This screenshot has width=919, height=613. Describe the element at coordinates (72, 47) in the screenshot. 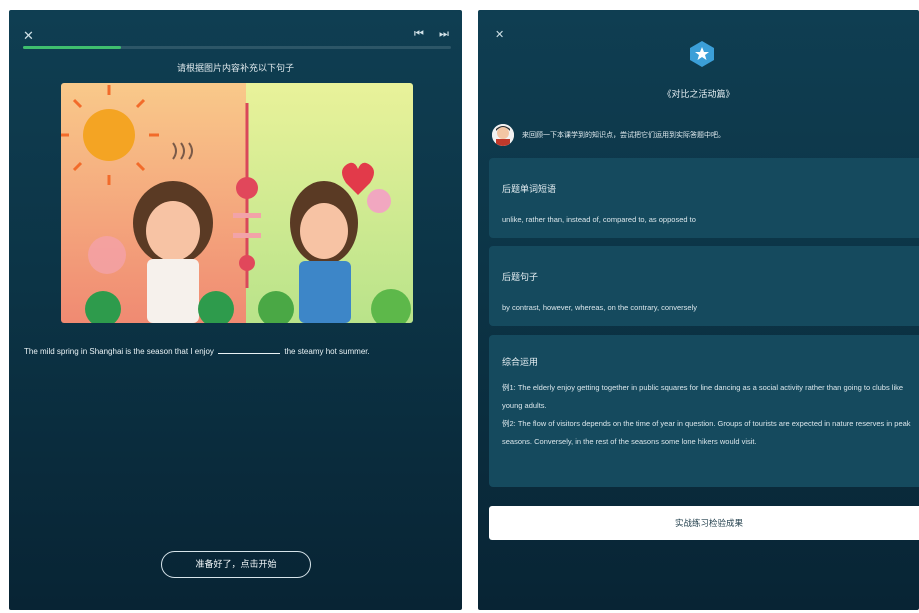

I see `progress-bar-fill` at that location.